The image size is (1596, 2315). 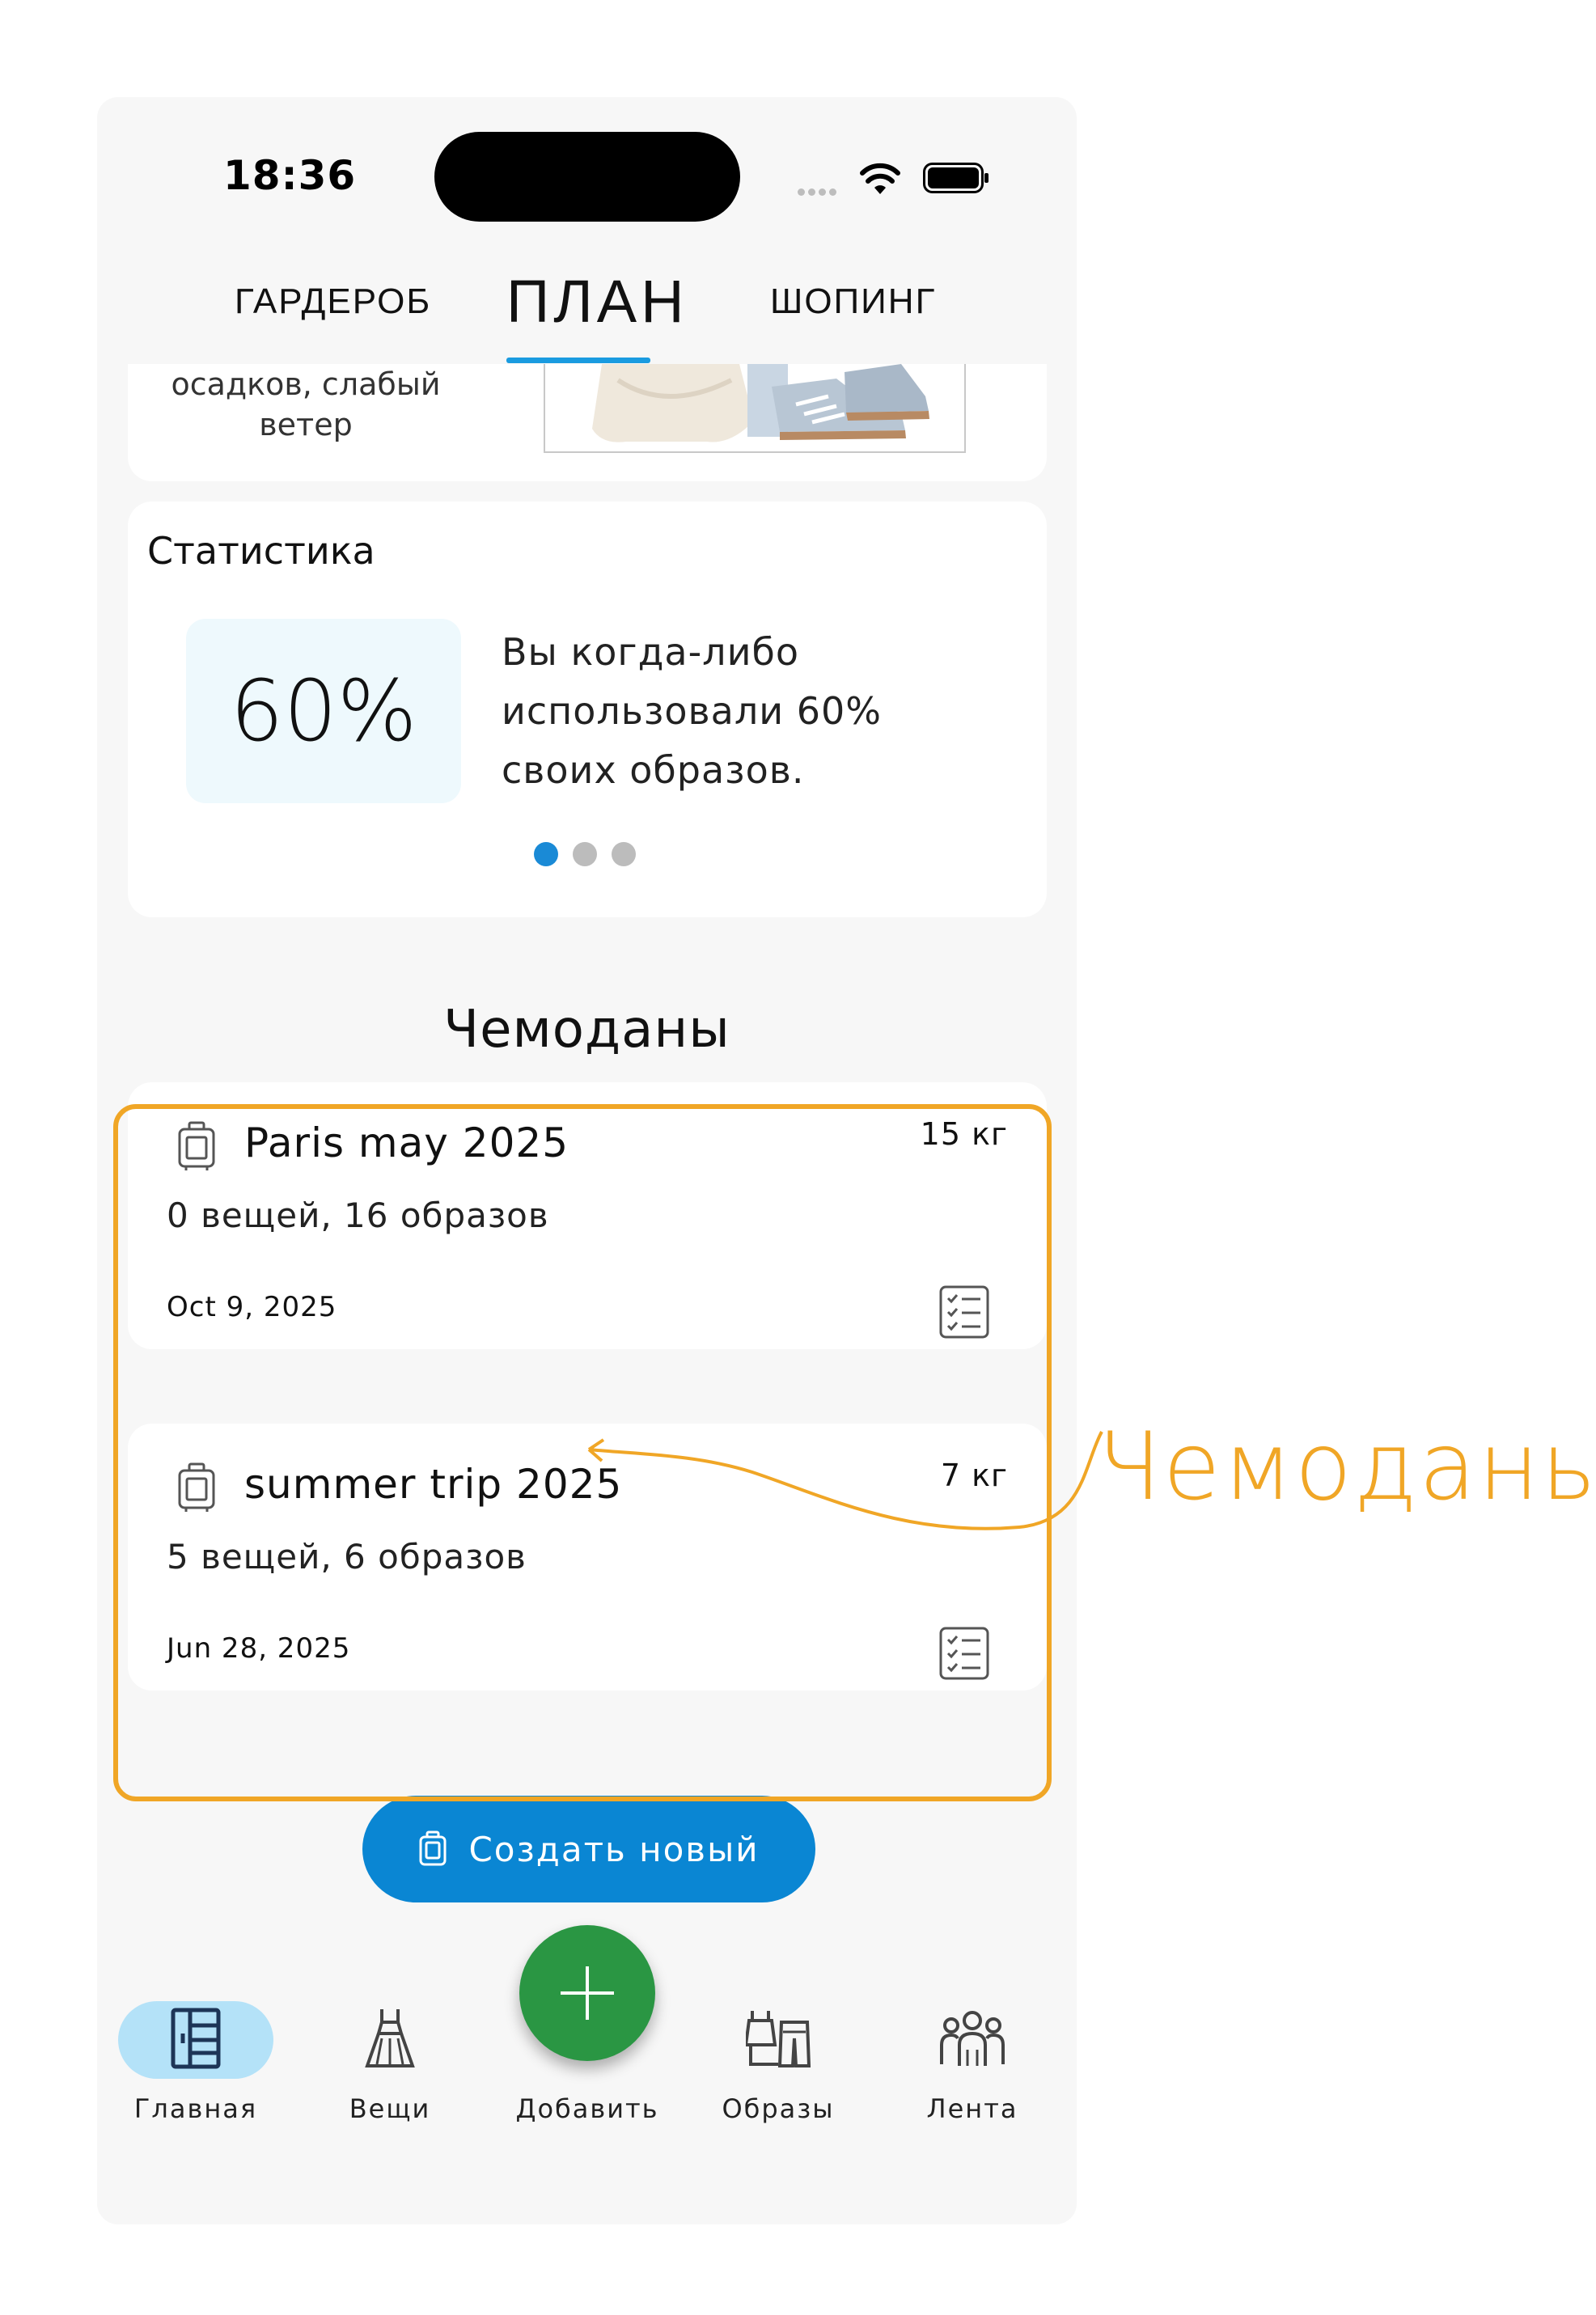 What do you see at coordinates (761, 403) in the screenshot?
I see `outfit-image` at bounding box center [761, 403].